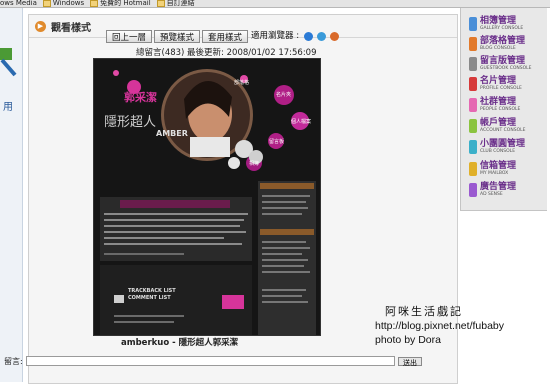 The width and height of the screenshot is (550, 384). I want to click on blog-name-art: 郭采潔, so click(140, 97).